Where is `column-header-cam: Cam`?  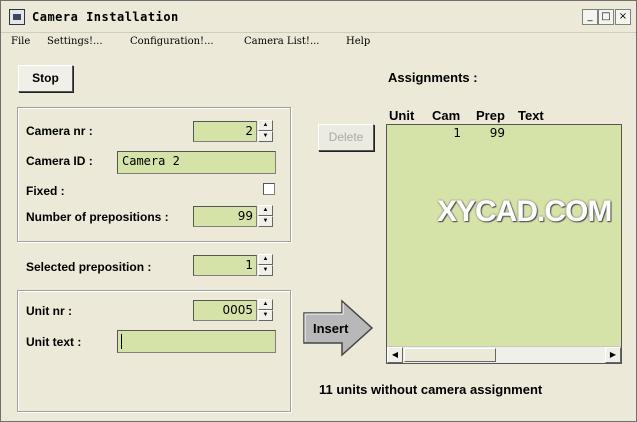
column-header-cam: Cam is located at coordinates (446, 115).